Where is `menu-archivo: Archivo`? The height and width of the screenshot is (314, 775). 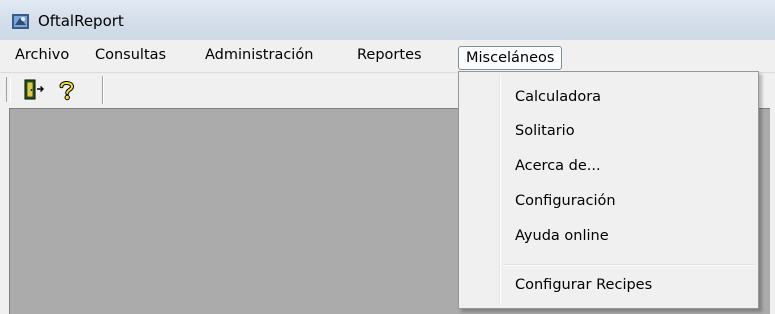 menu-archivo: Archivo is located at coordinates (42, 55).